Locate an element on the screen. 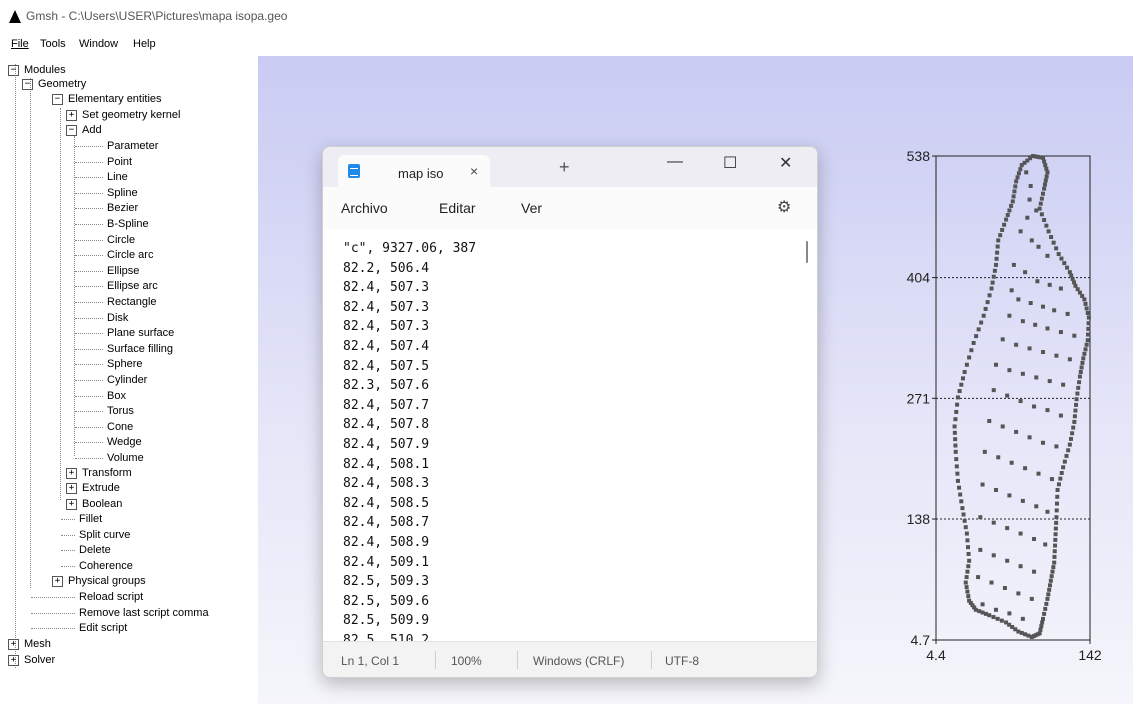  tree-coherence: Coherence is located at coordinates (106, 566).